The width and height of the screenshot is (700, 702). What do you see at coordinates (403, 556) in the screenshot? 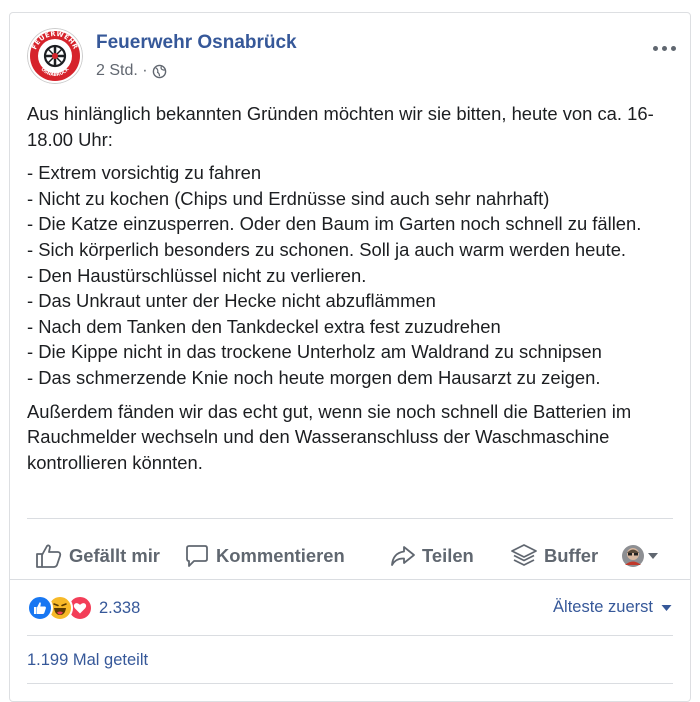
I see `share-arrow-icon` at bounding box center [403, 556].